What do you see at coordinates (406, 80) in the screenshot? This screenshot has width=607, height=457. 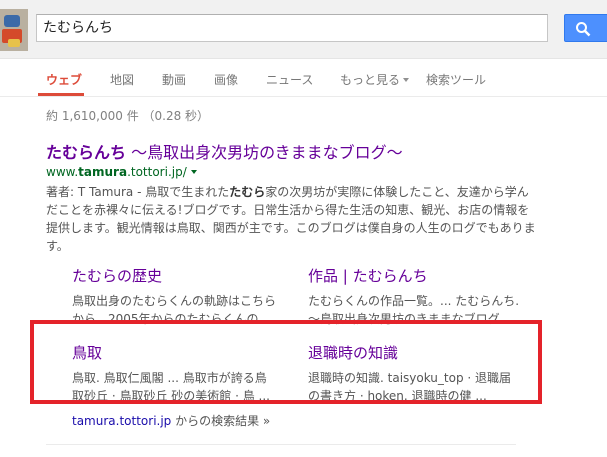 I see `chevron-down-icon` at bounding box center [406, 80].